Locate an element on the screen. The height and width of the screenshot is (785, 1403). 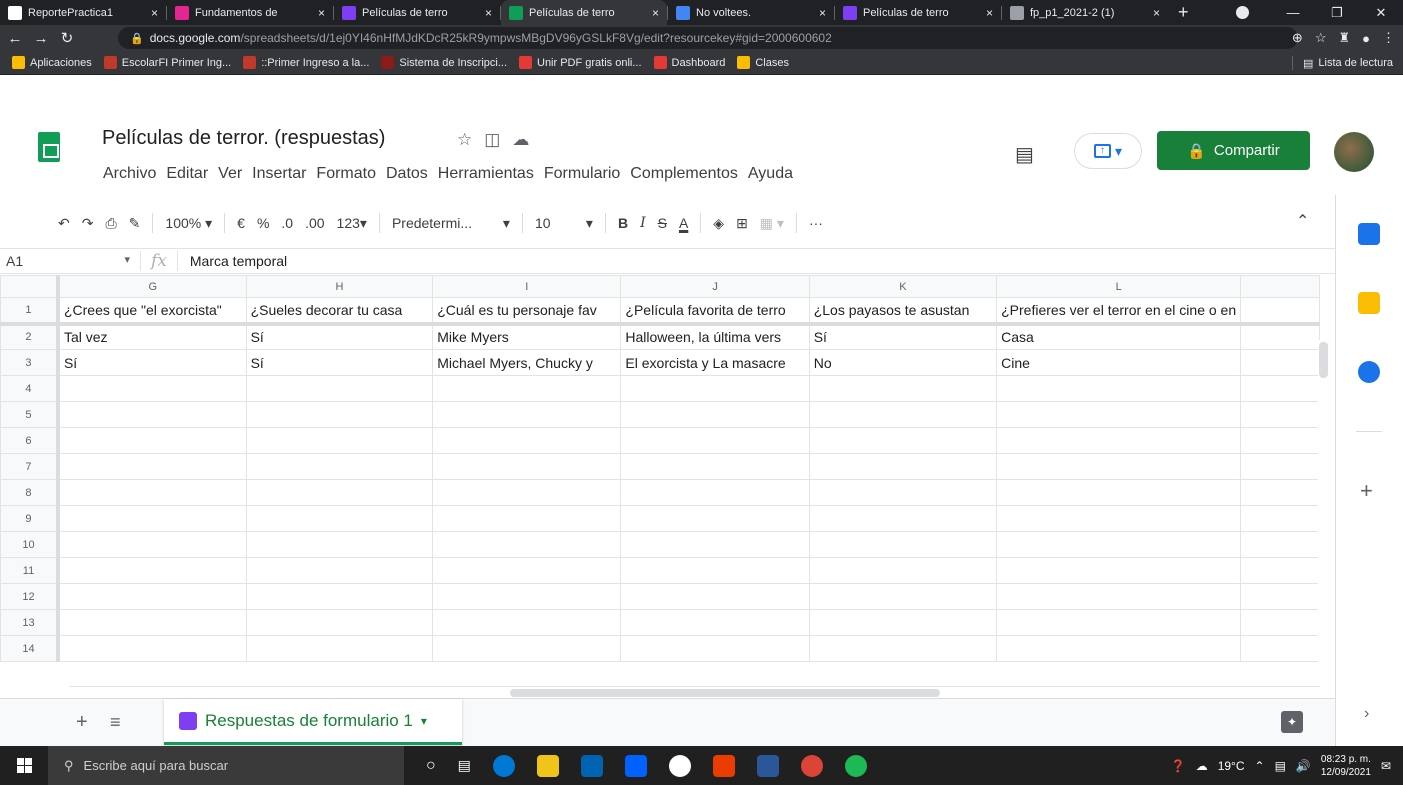
weather-temp: 19°C is located at coordinates (1231, 766).